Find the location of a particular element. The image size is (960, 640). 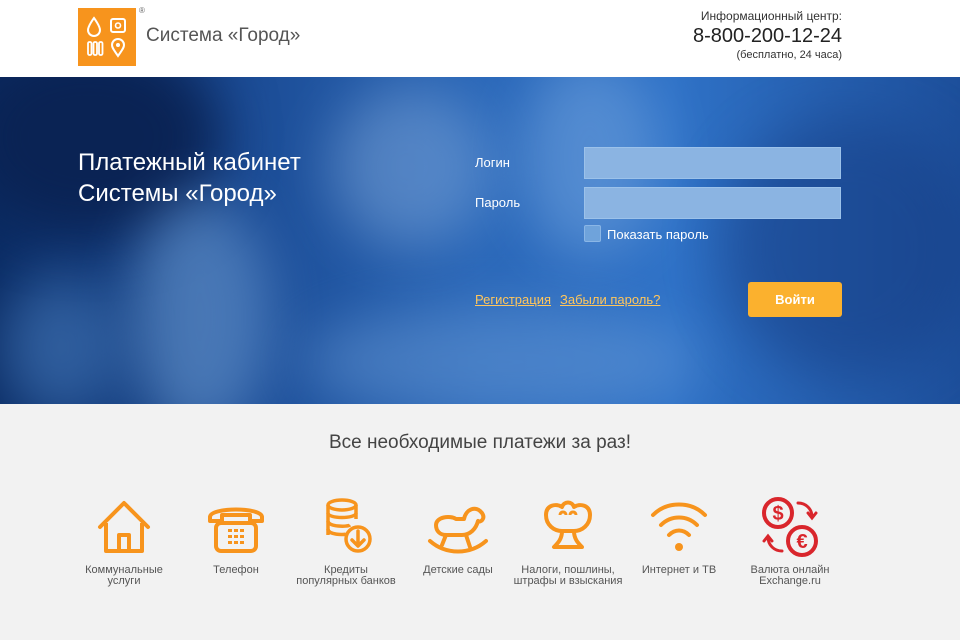

category-credits: Кредиты популярных банков is located at coordinates (346, 541).